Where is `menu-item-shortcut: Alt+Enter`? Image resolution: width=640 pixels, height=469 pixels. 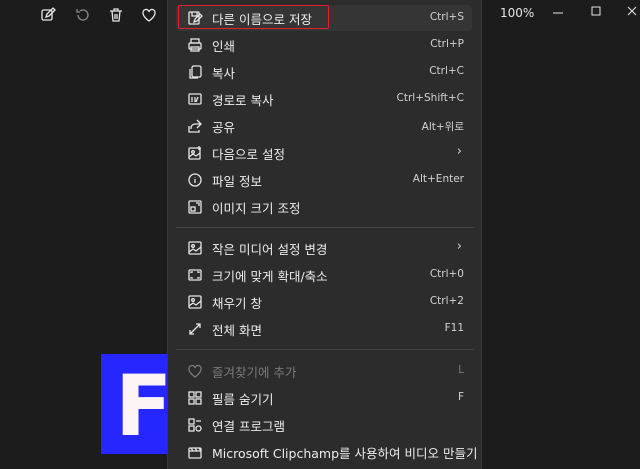 menu-item-shortcut: Alt+Enter is located at coordinates (438, 179).